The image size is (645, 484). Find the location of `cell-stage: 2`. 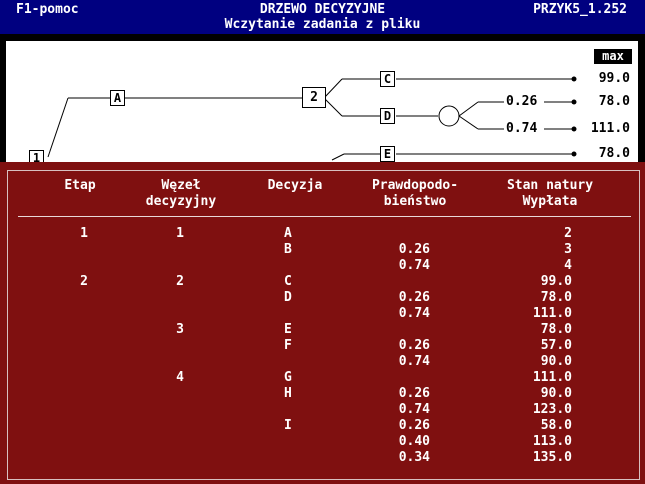

cell-stage: 2 is located at coordinates (84, 281).